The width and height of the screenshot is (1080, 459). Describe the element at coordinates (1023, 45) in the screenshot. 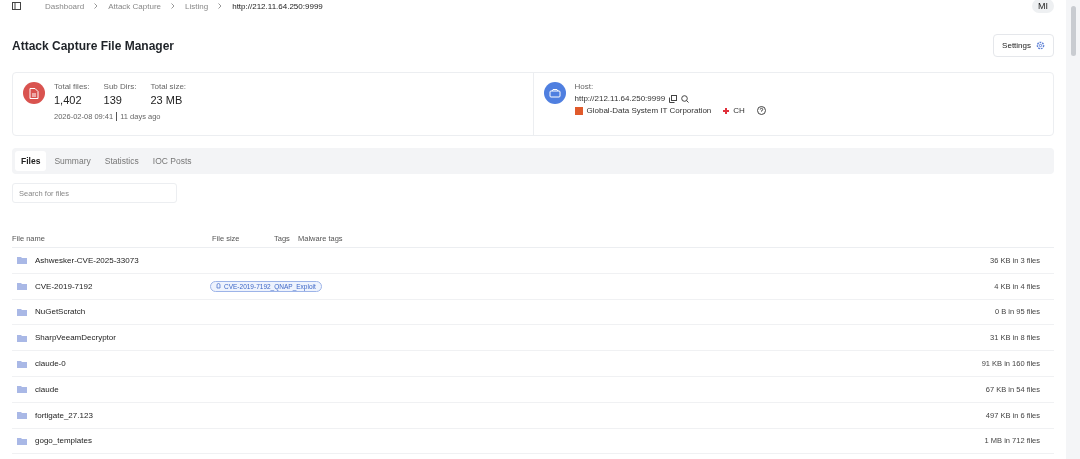

I see `settings-button: Settings` at that location.